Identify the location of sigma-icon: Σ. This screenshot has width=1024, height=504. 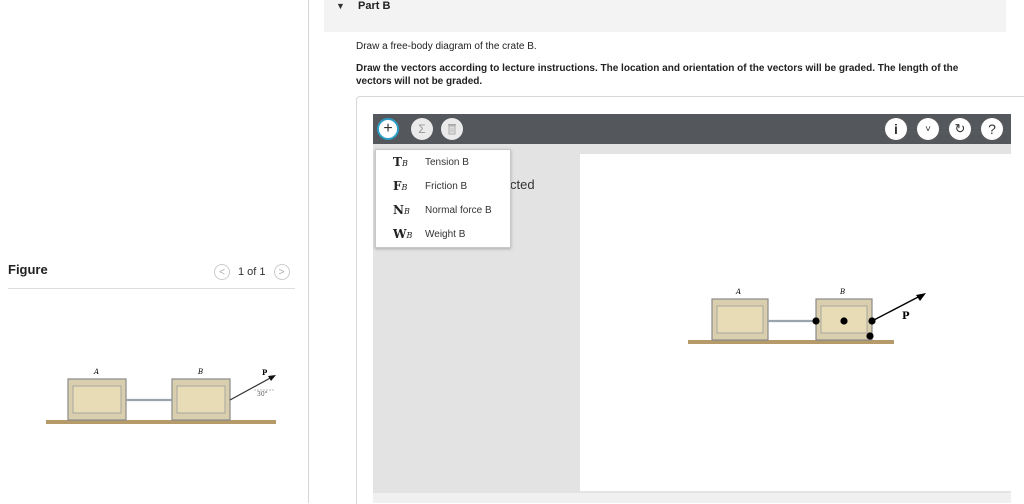
(422, 129).